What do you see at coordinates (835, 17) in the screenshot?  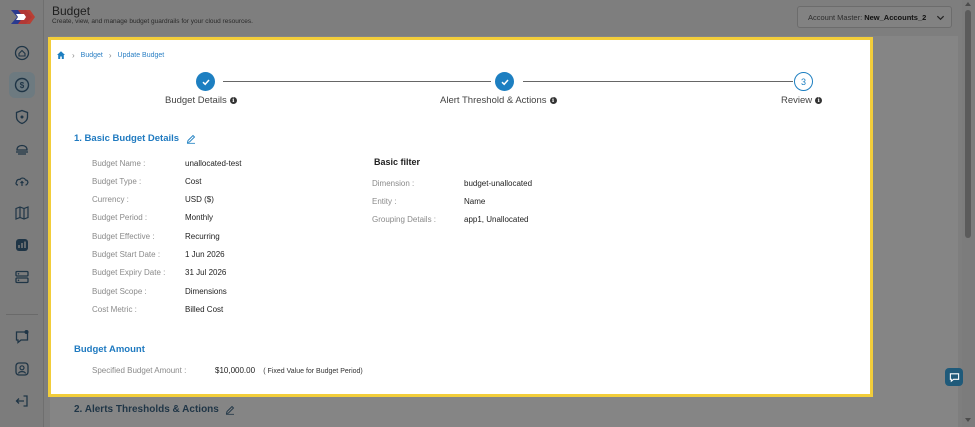 I see `account-master-label: Account Master:` at bounding box center [835, 17].